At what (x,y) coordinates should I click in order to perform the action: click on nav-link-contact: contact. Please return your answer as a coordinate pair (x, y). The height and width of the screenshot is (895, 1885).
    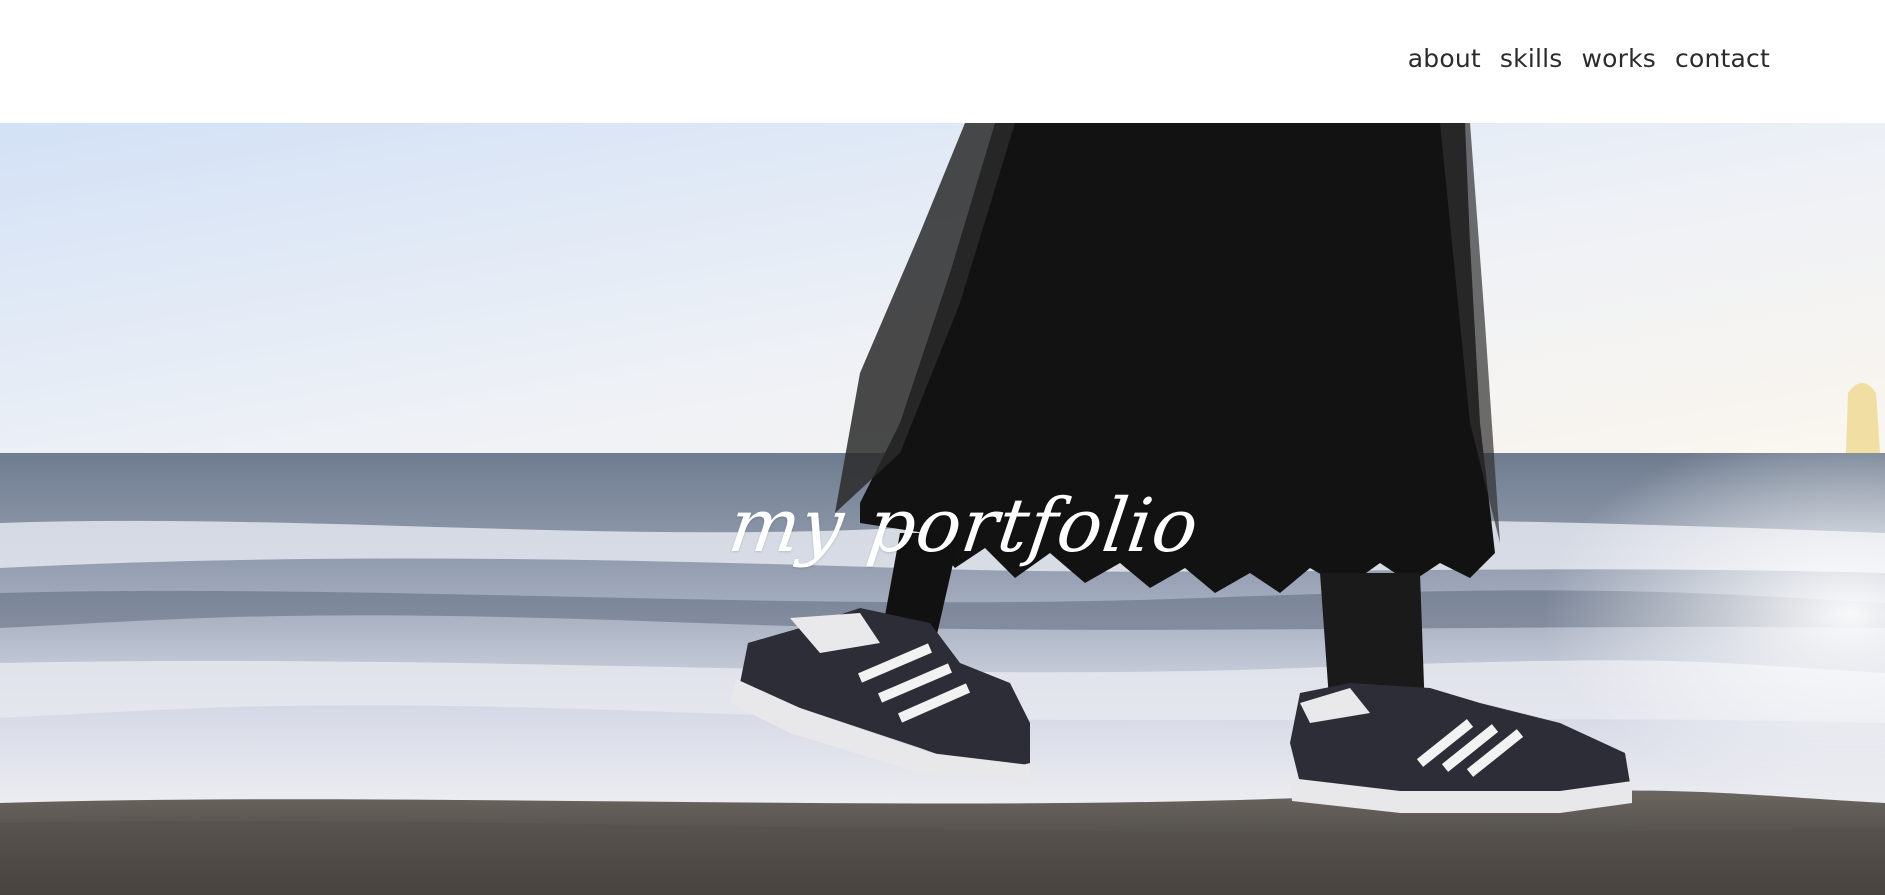
    Looking at the image, I should click on (1722, 58).